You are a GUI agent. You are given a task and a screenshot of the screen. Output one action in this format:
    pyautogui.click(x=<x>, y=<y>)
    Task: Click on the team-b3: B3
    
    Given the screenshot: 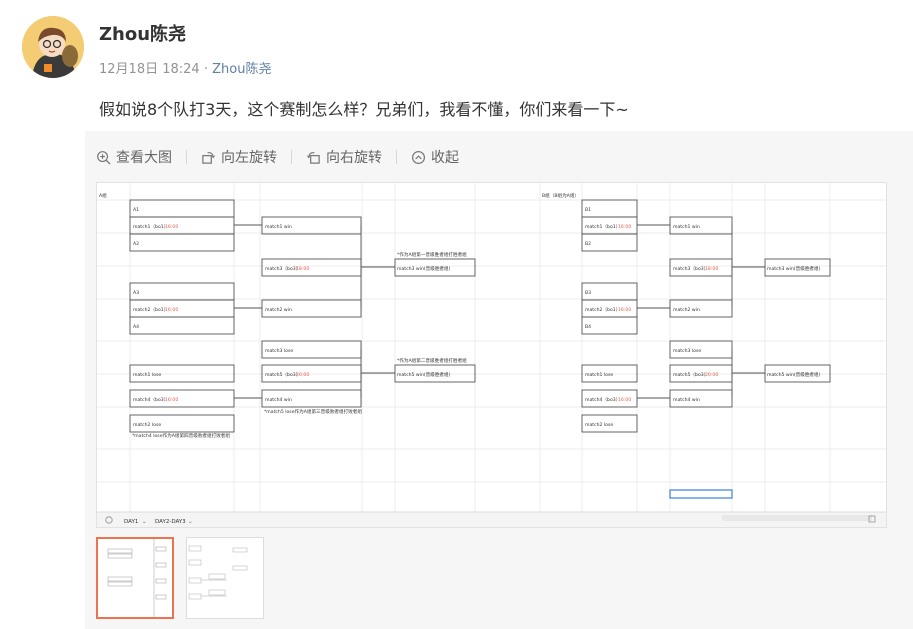 What is the action you would take?
    pyautogui.click(x=588, y=293)
    